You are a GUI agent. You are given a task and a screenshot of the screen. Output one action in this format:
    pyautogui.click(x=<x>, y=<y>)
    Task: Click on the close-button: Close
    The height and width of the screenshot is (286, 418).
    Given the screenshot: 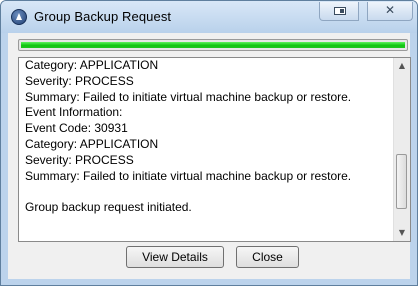 What is the action you would take?
    pyautogui.click(x=267, y=257)
    